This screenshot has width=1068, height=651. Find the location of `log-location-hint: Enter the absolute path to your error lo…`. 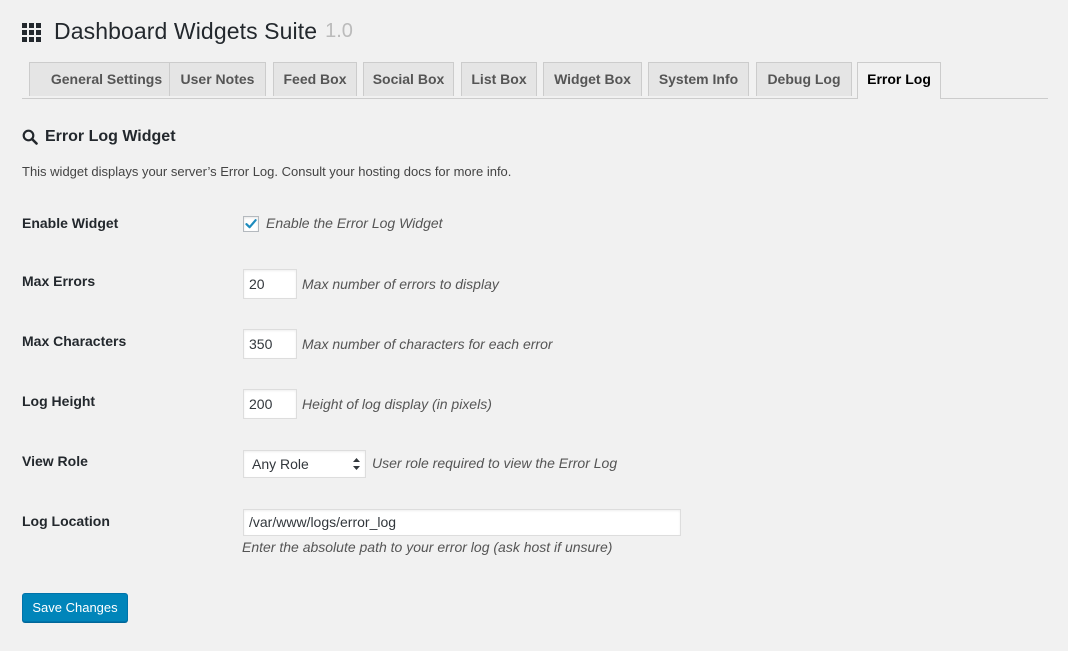

log-location-hint: Enter the absolute path to your error lo… is located at coordinates (427, 547).